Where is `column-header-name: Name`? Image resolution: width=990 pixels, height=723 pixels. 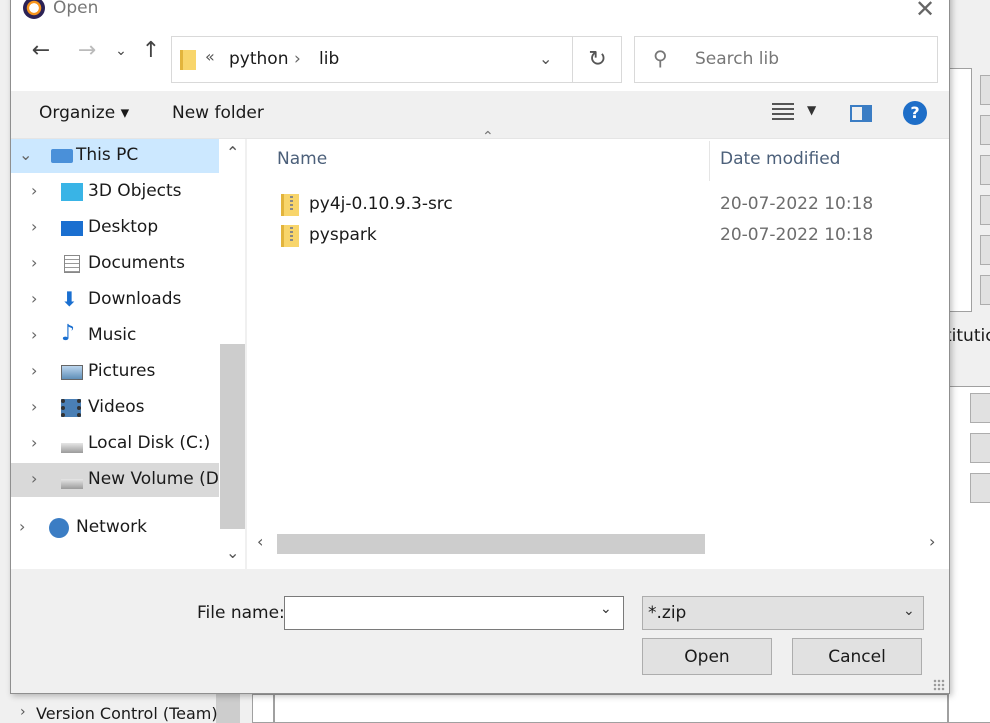 column-header-name: Name is located at coordinates (302, 159).